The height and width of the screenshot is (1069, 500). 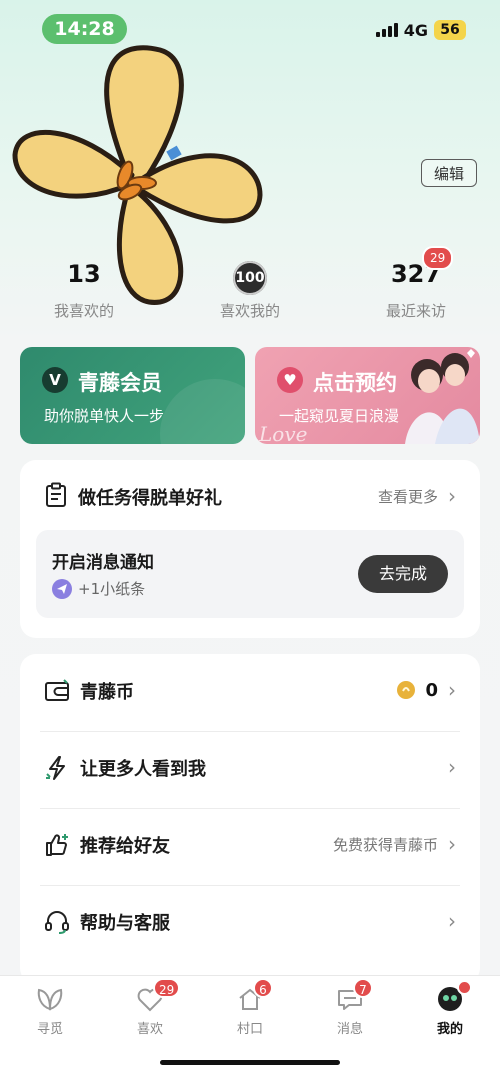 I want to click on tab-village-badge: 6, so click(x=263, y=988).